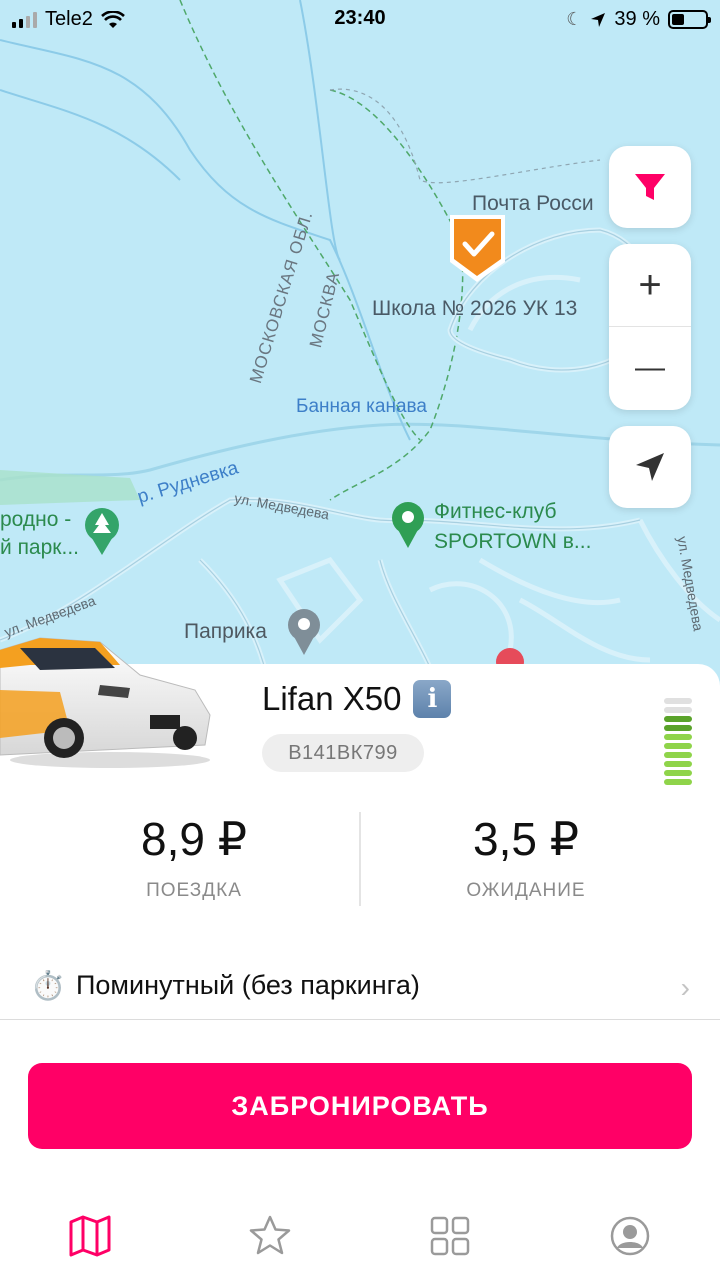  I want to click on chevron-right-icon: ›, so click(685, 987).